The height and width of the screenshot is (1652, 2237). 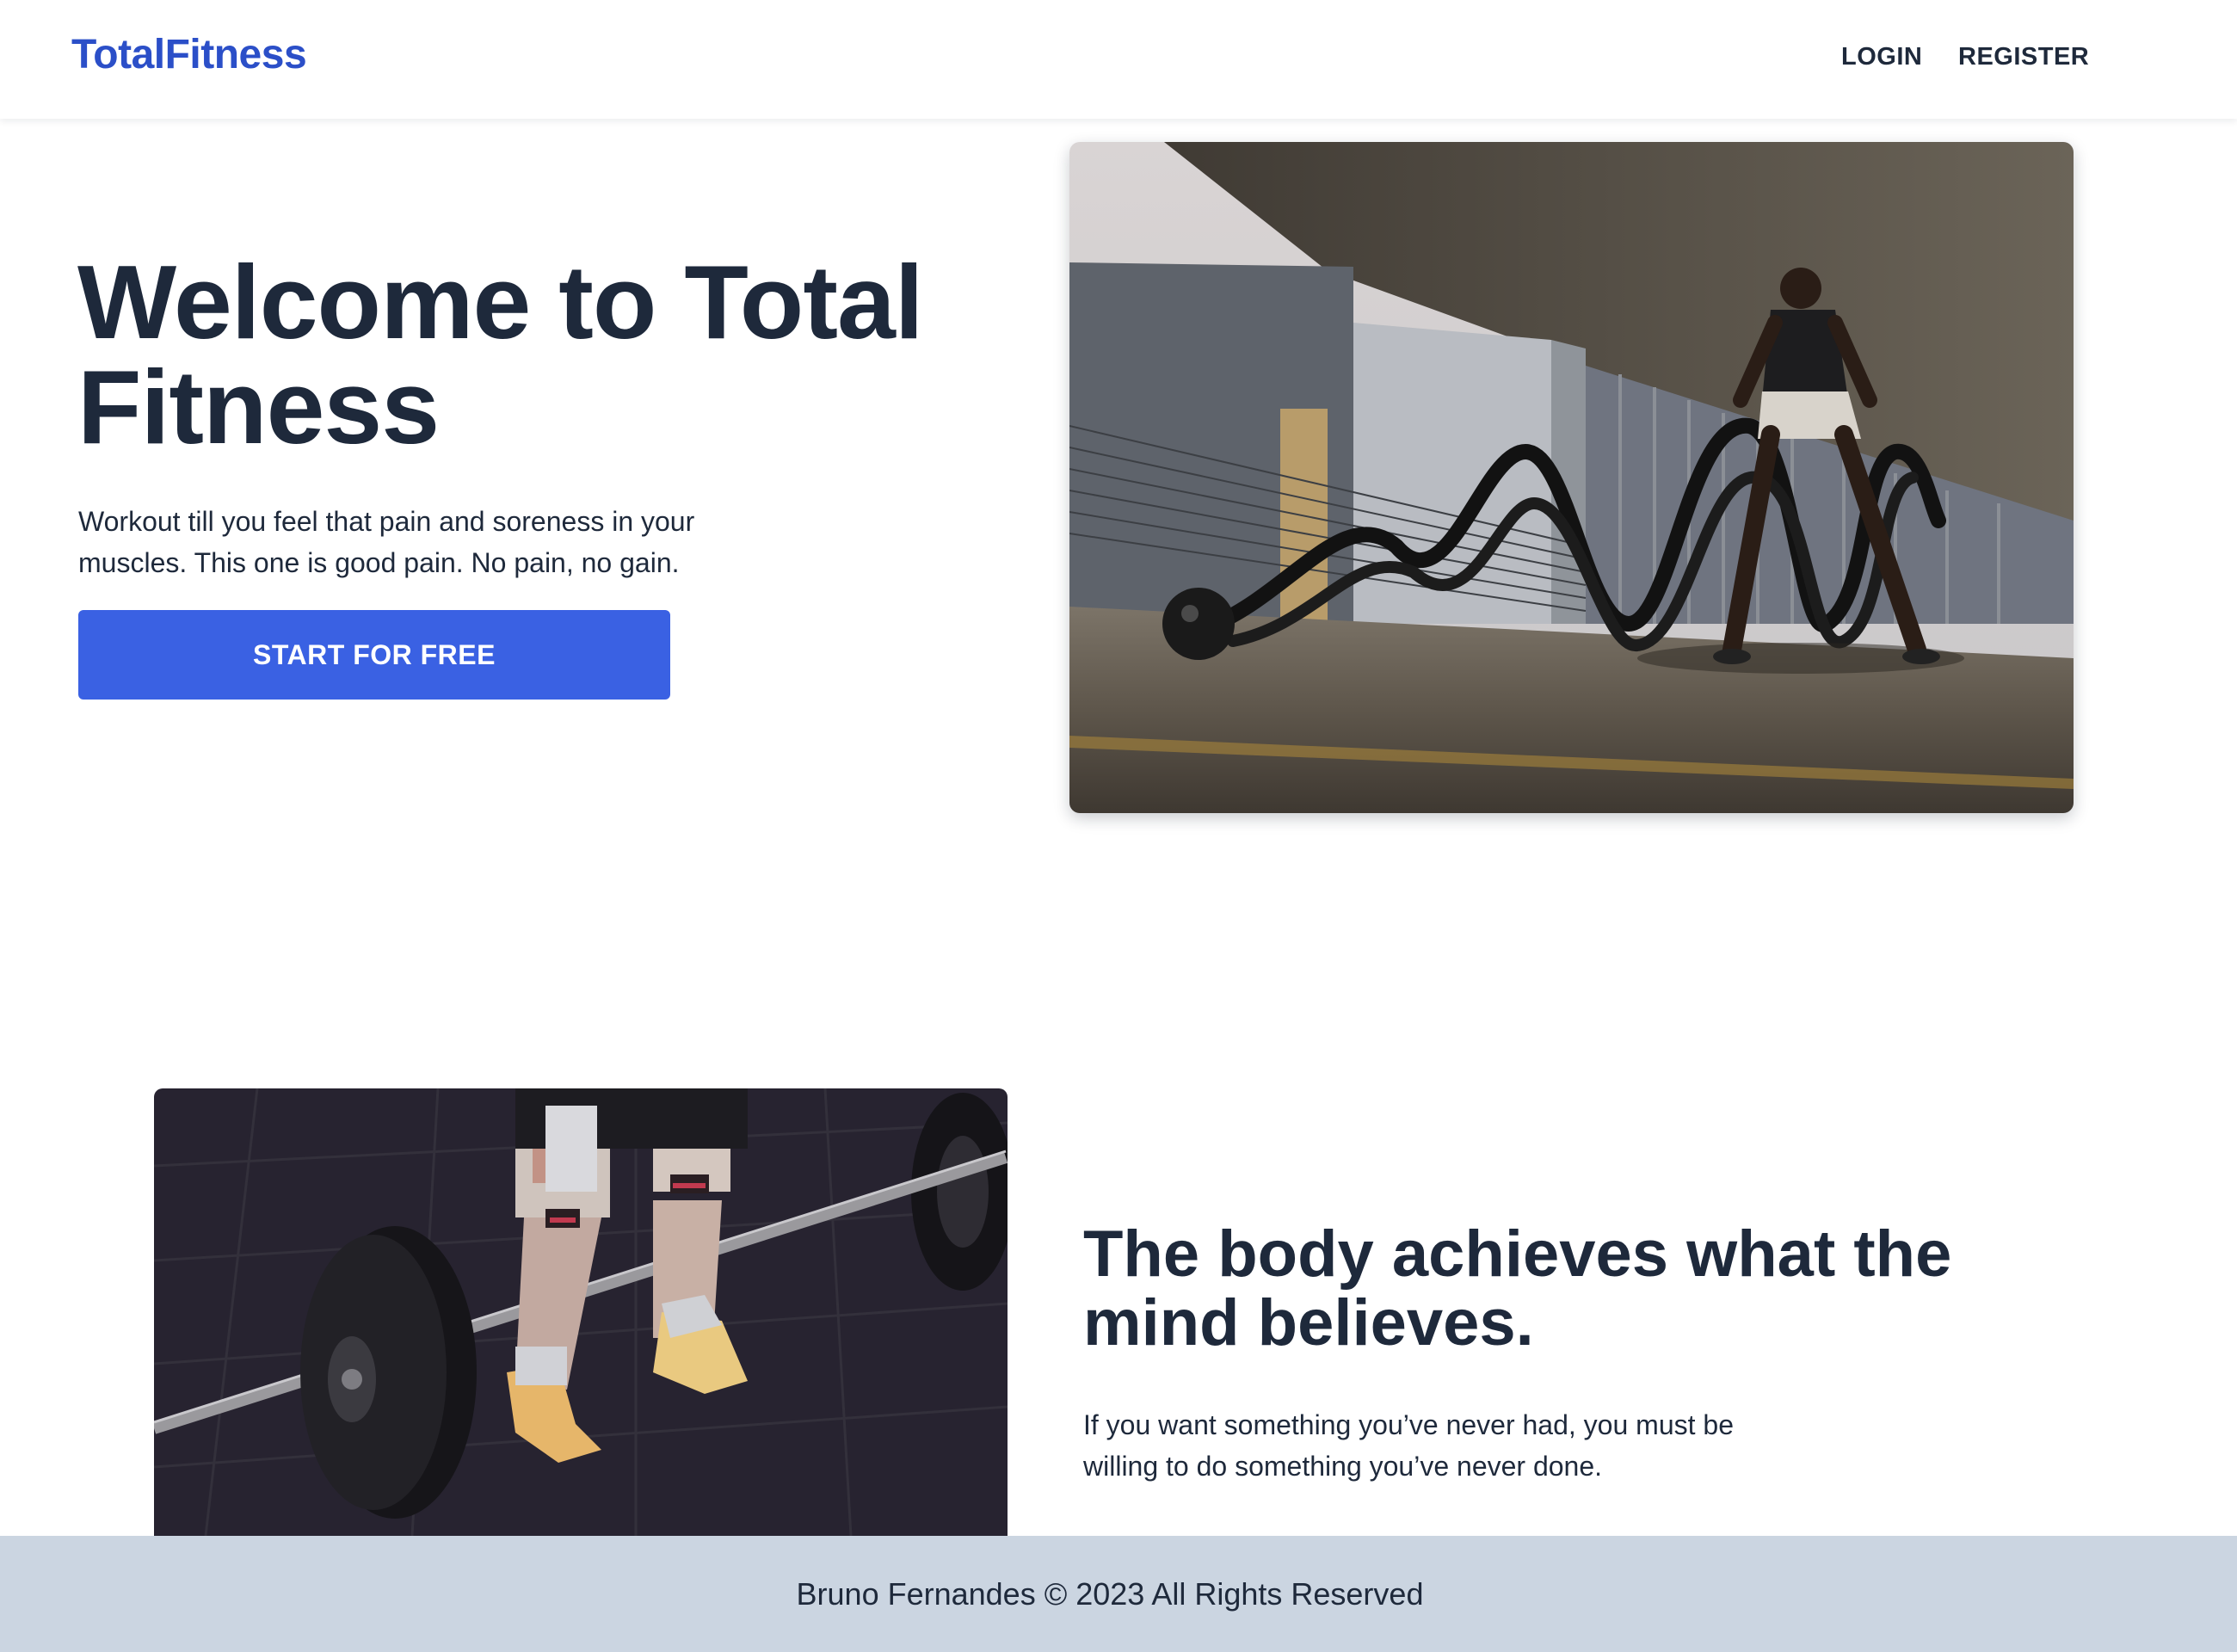 I want to click on deadlift-photo, so click(x=581, y=1312).